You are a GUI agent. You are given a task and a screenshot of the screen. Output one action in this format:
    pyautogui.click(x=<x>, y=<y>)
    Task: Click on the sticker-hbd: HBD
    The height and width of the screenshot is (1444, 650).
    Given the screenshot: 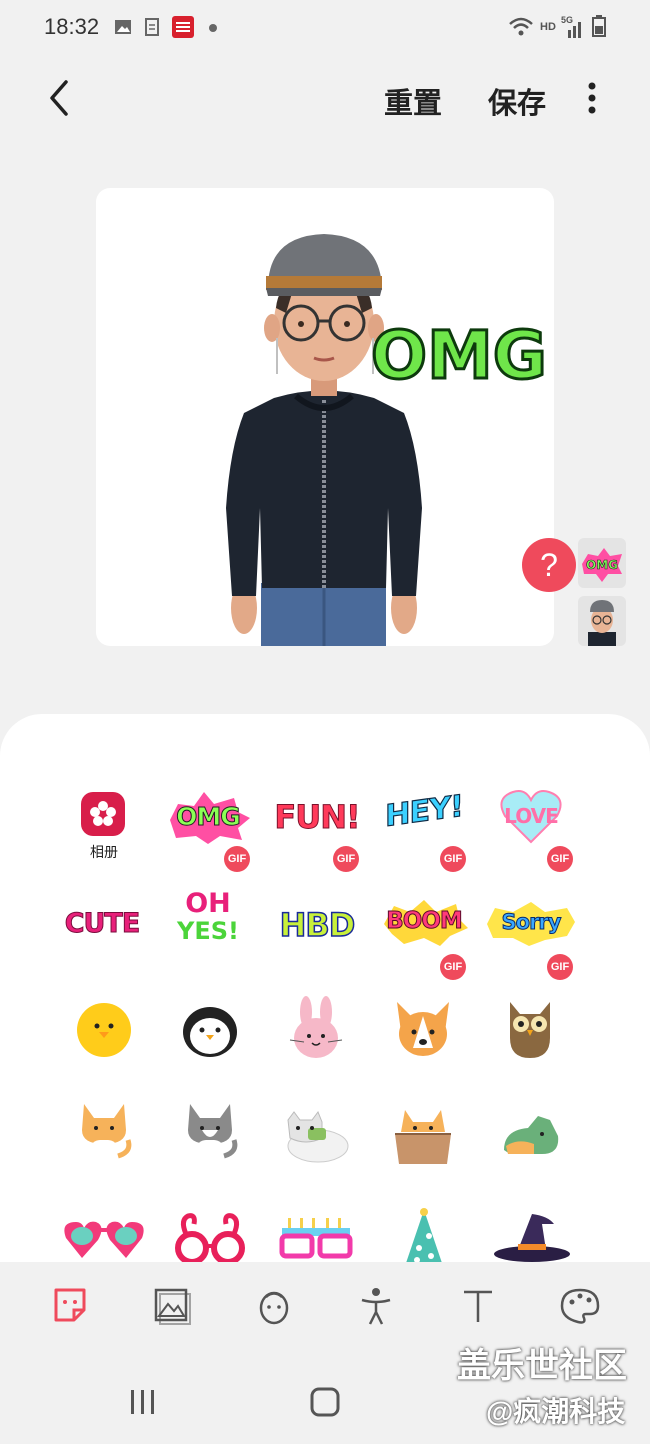 What is the action you would take?
    pyautogui.click(x=317, y=935)
    